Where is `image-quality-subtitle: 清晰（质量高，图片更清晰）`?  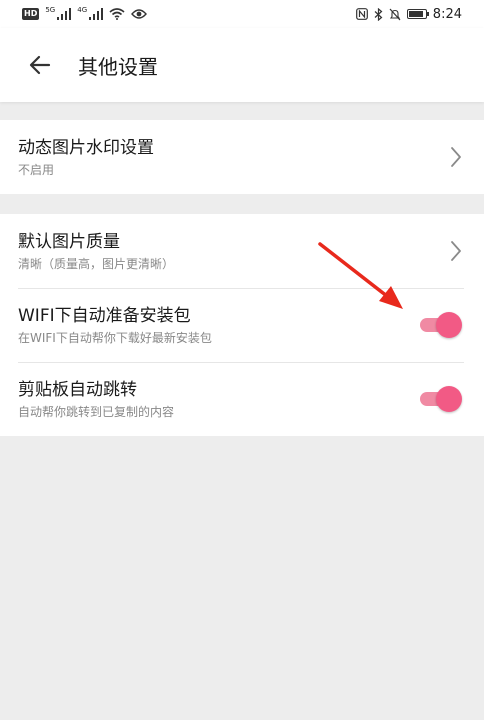 image-quality-subtitle: 清晰（质量高，图片更清晰） is located at coordinates (96, 263).